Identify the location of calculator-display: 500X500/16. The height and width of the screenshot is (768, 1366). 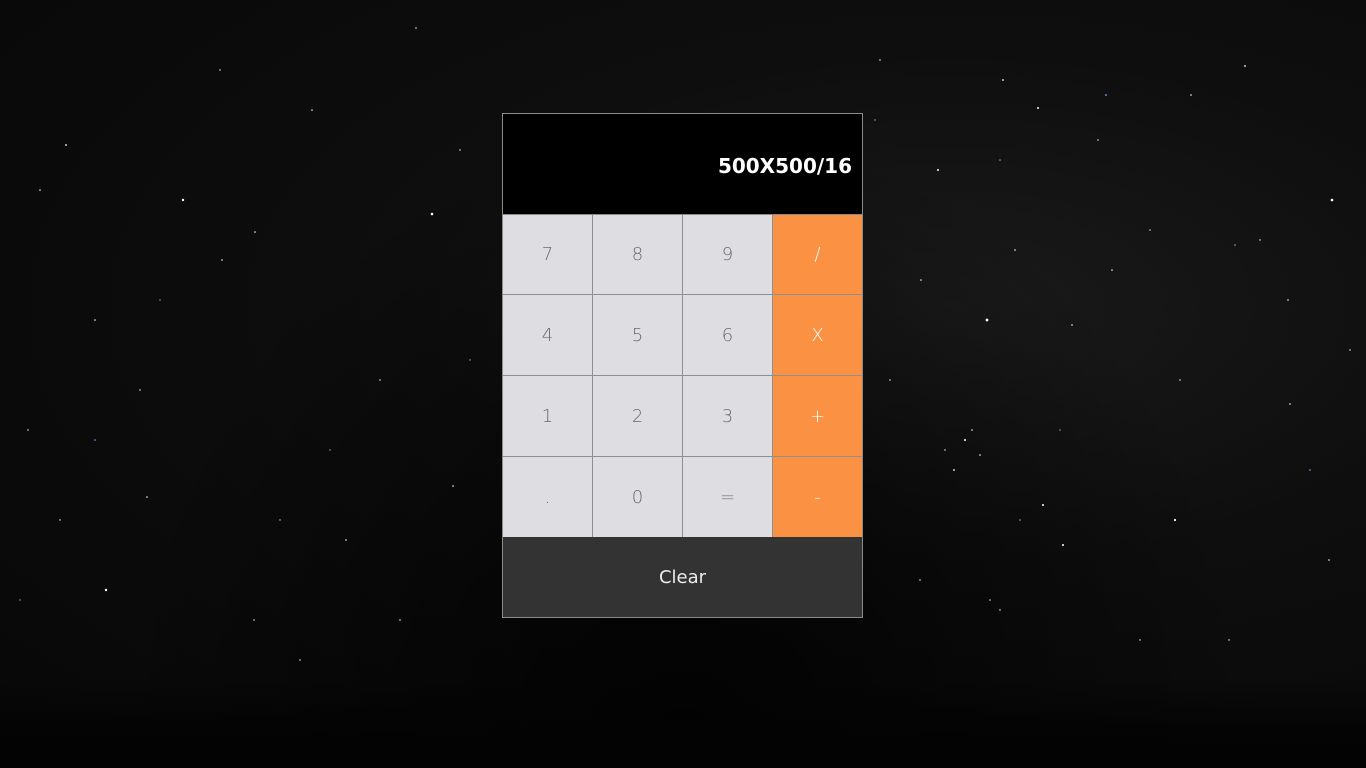
(682, 164).